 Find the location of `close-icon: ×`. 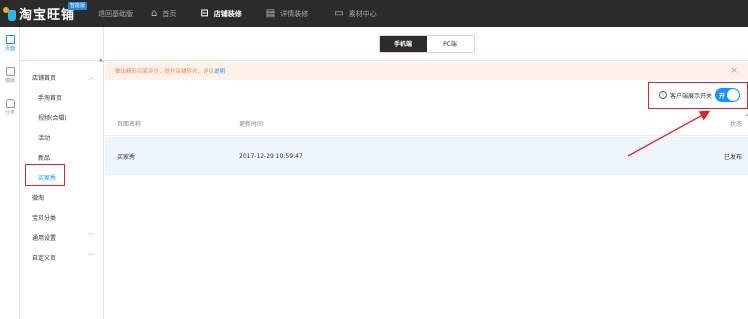

close-icon: × is located at coordinates (734, 71).